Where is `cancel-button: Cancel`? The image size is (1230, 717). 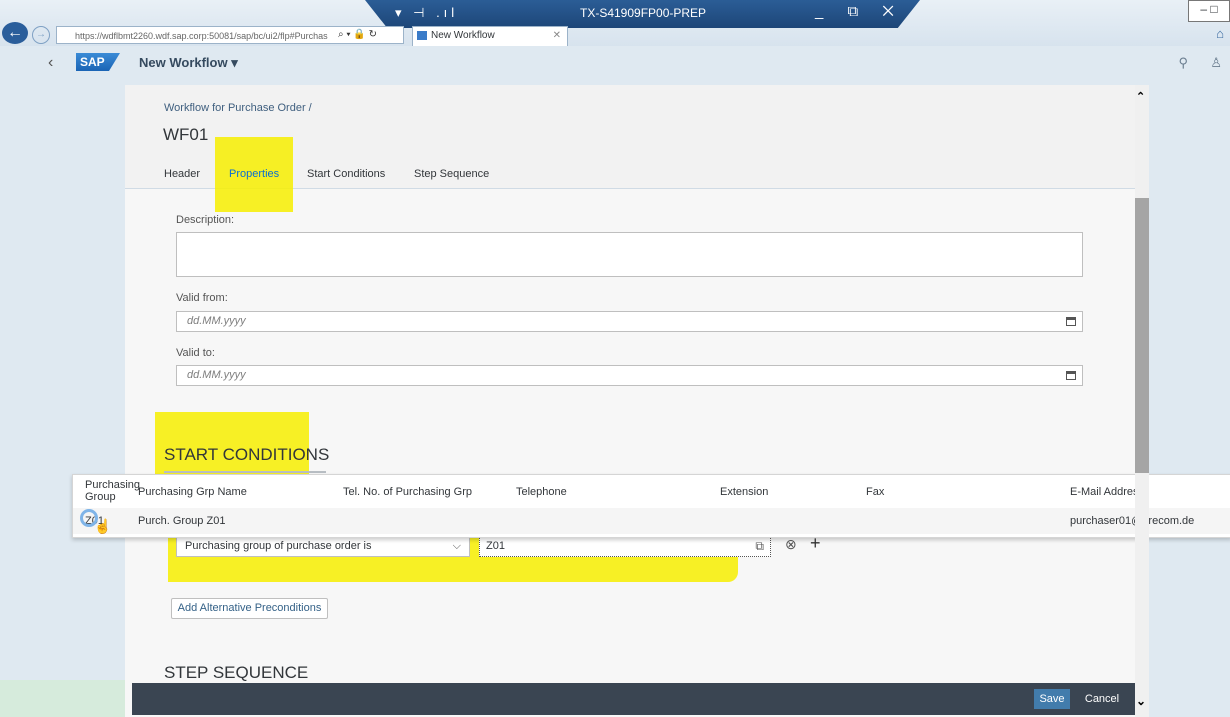 cancel-button: Cancel is located at coordinates (1102, 699).